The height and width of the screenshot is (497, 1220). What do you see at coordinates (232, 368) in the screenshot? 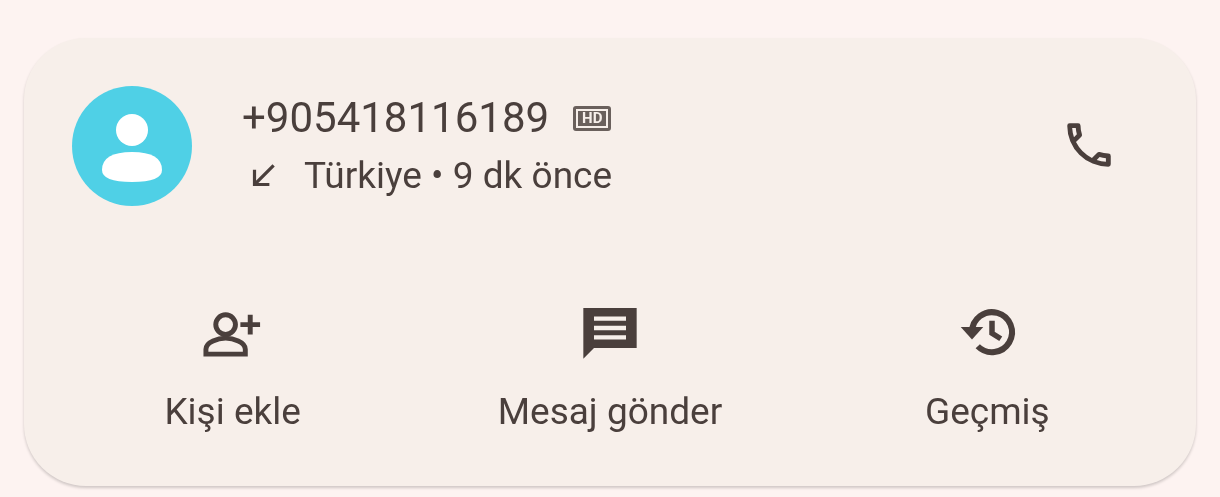
I see `action-button: Kişi ekle` at bounding box center [232, 368].